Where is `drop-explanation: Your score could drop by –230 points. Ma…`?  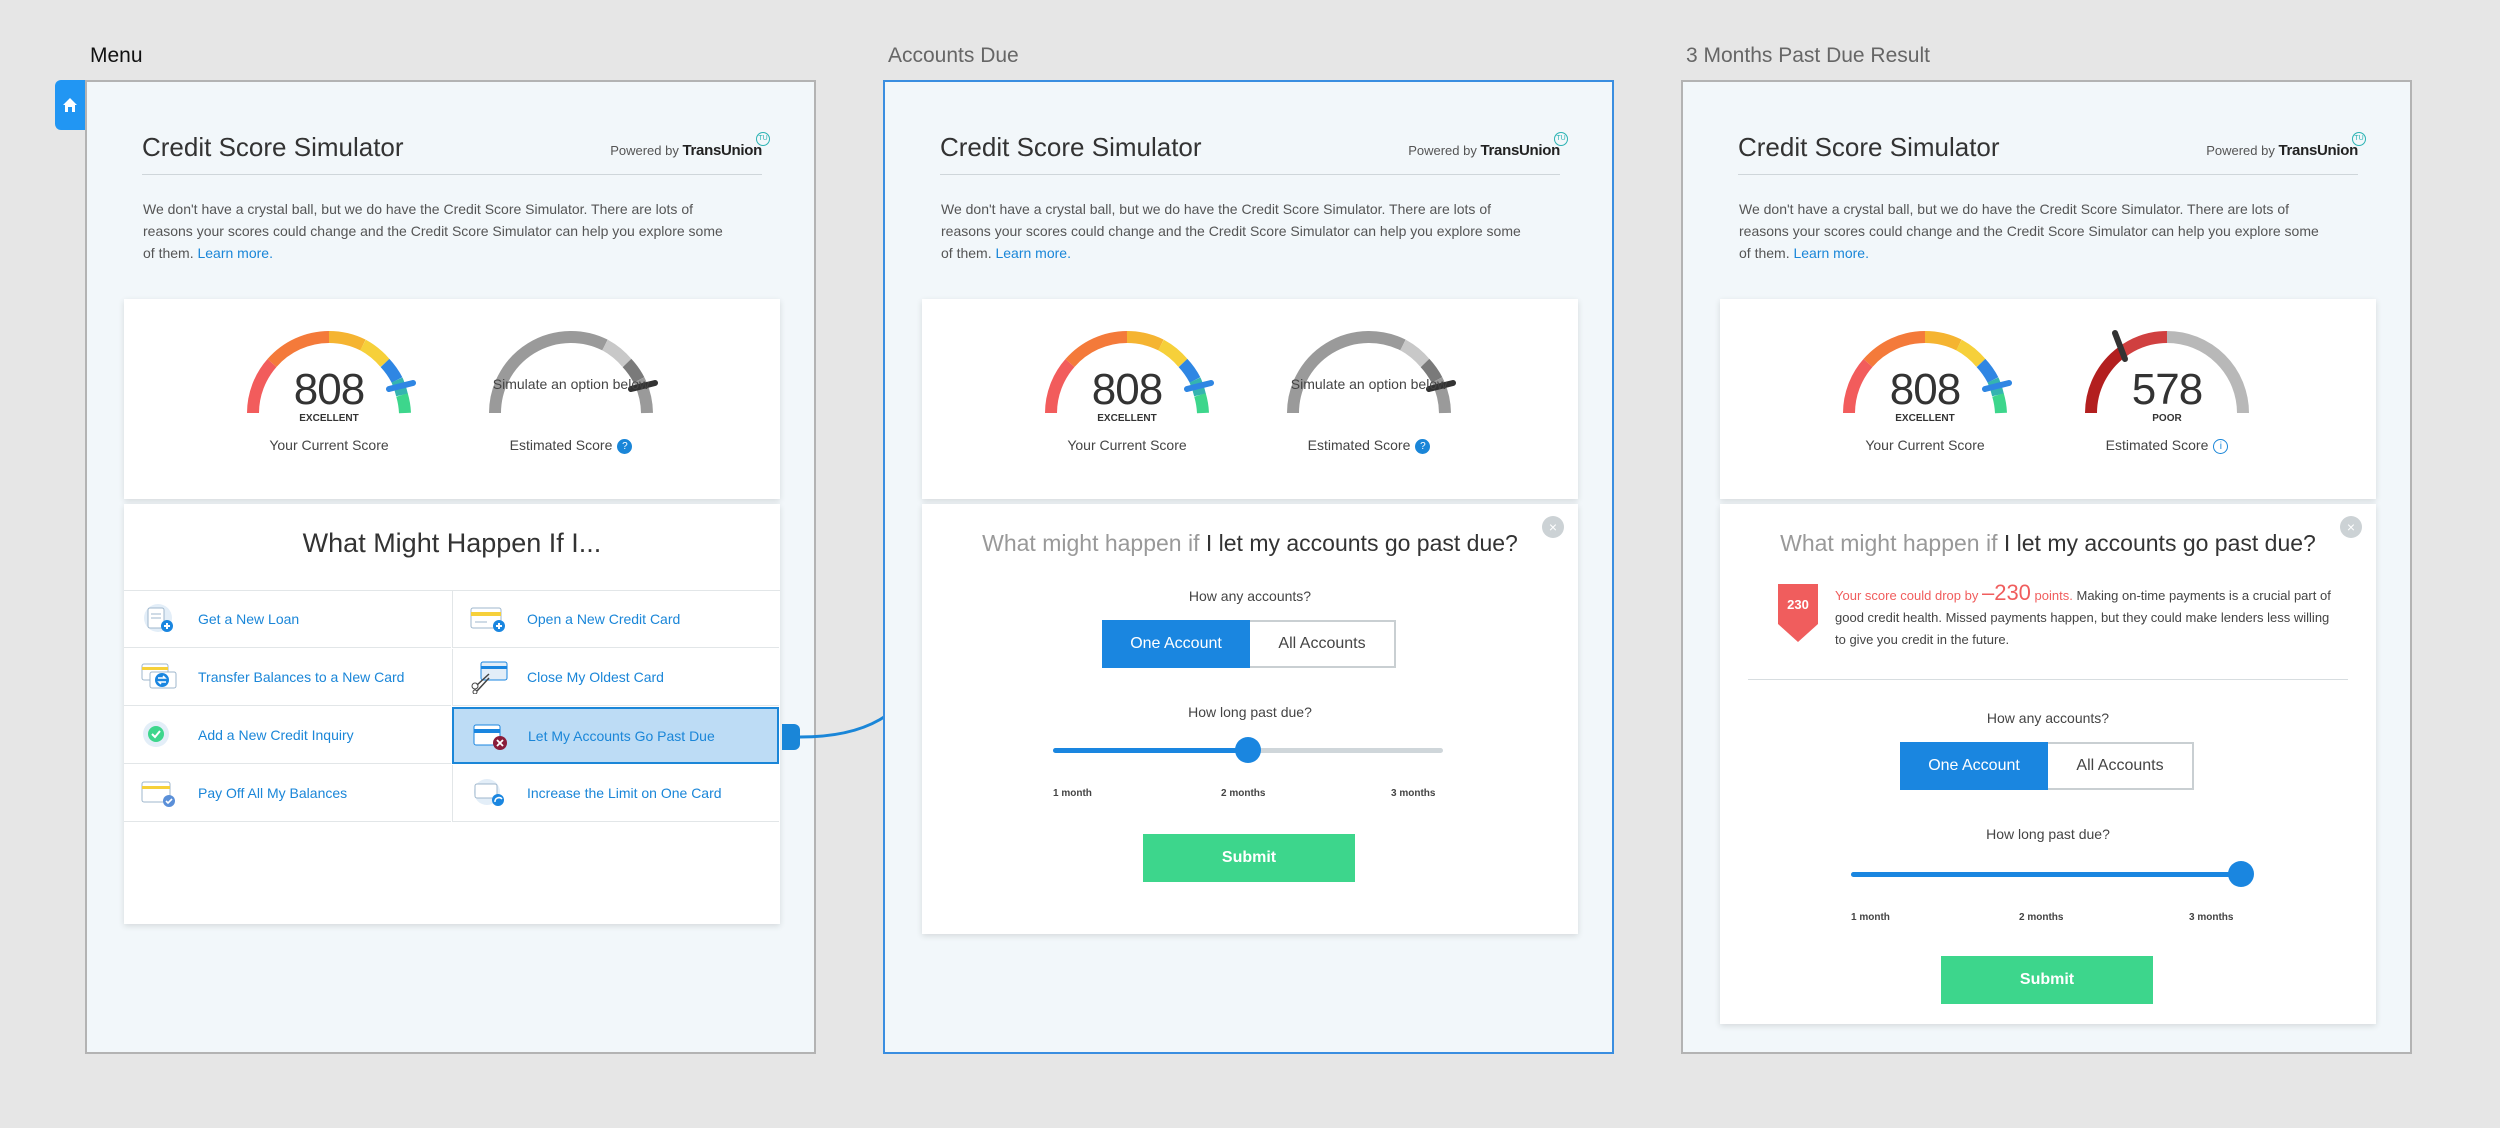 drop-explanation: Your score could drop by –230 points. Ma… is located at coordinates (2083, 614).